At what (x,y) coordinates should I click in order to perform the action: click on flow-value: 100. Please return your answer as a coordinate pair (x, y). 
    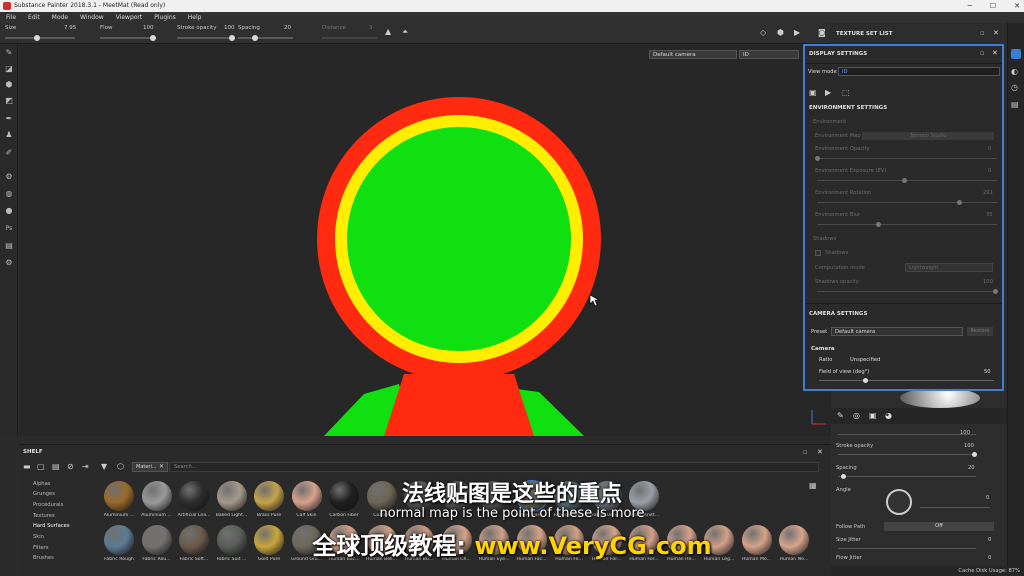
    Looking at the image, I should click on (148, 28).